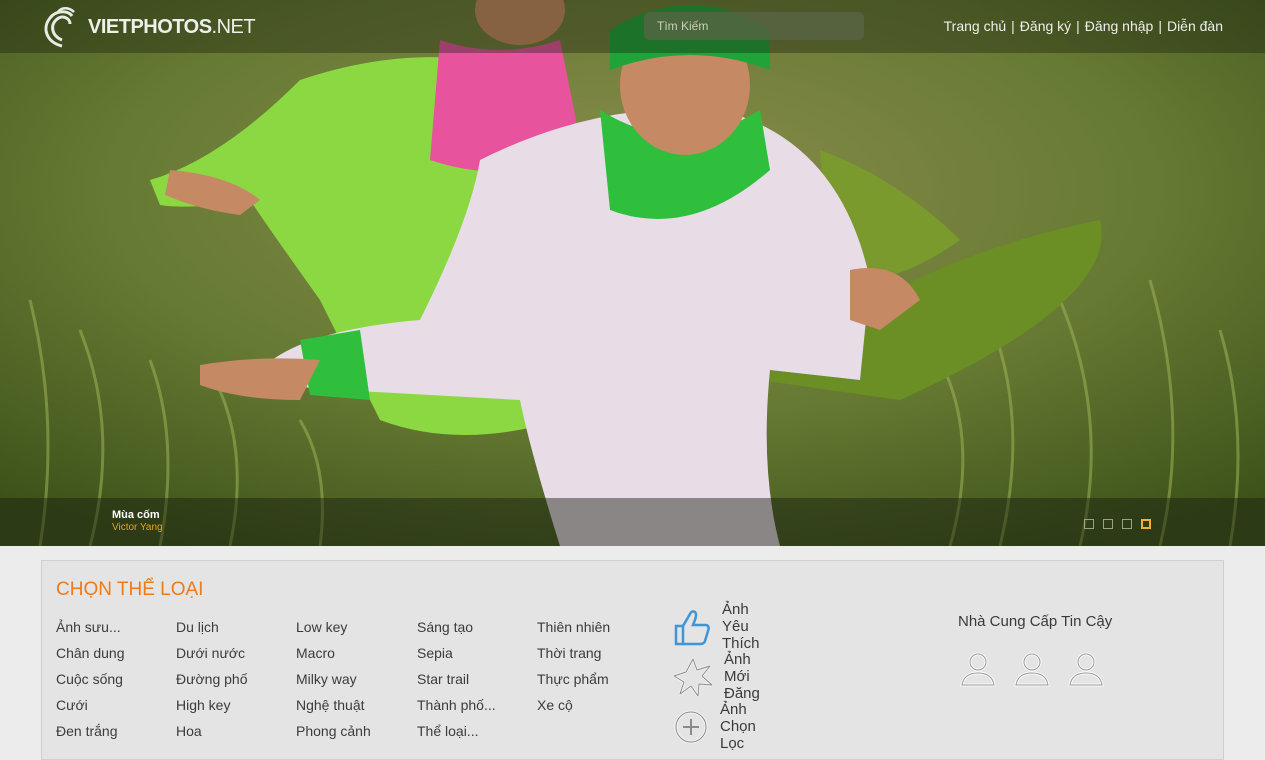 The width and height of the screenshot is (1265, 760). Describe the element at coordinates (738, 726) in the screenshot. I see `featured-selected-label: Ảnh Chọn Lọc` at that location.